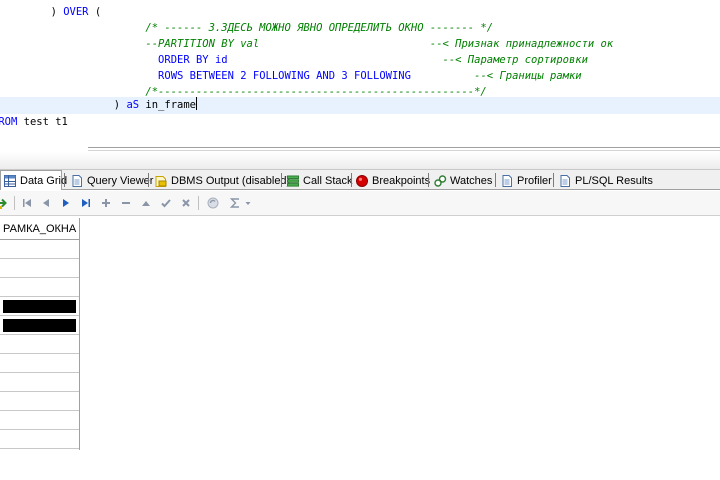 This screenshot has width=720, height=480. Describe the element at coordinates (496, 76) in the screenshot. I see `code-comment: --< Границы рамки` at that location.